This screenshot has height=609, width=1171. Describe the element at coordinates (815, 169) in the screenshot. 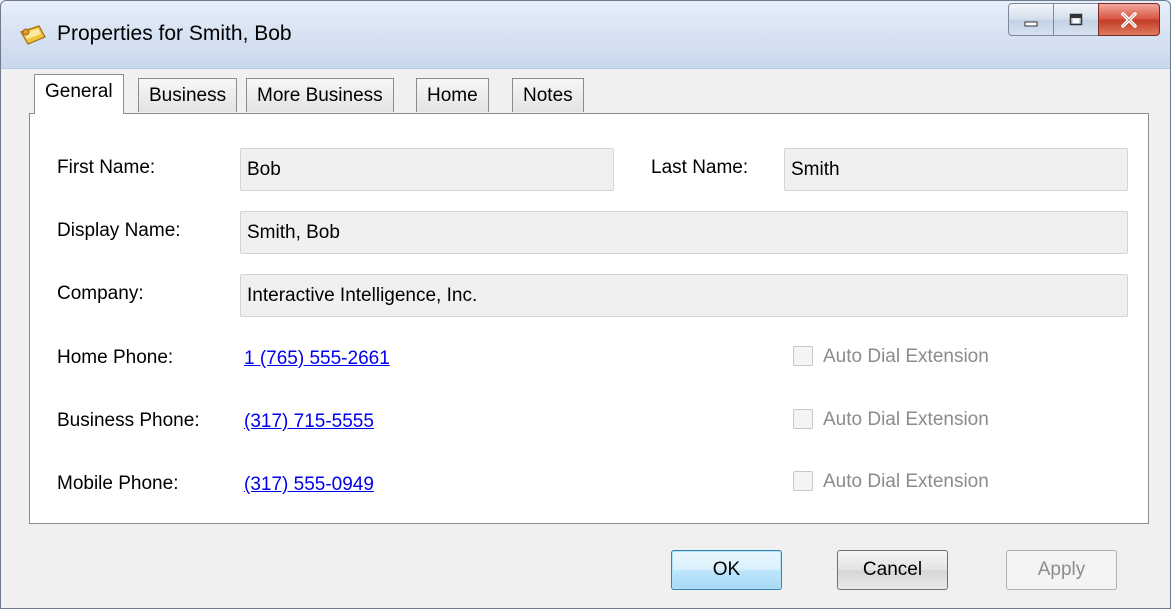

I see `last-name-value: Smith` at that location.